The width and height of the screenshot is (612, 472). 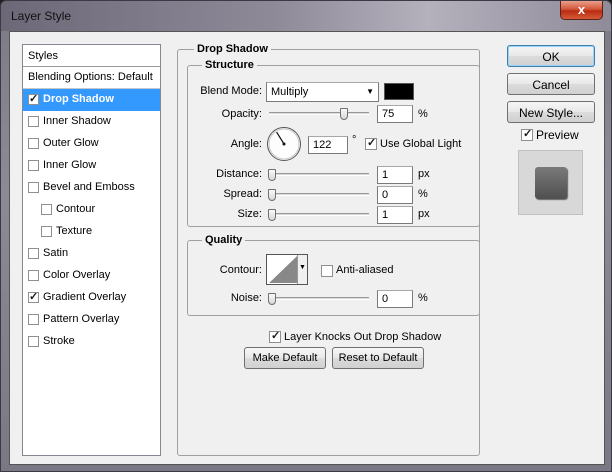 What do you see at coordinates (395, 195) in the screenshot?
I see `spread-field: 0` at bounding box center [395, 195].